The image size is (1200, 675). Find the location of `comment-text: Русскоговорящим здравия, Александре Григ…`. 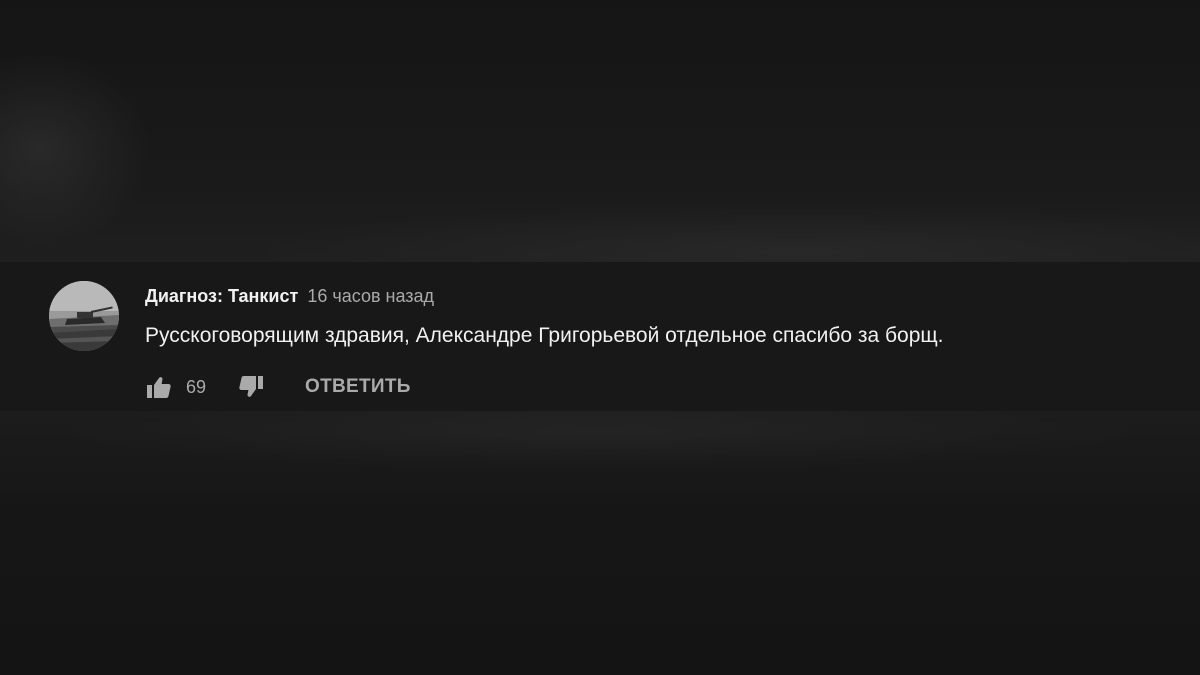

comment-text: Русскоговорящим здравия, Александре Григ… is located at coordinates (544, 335).